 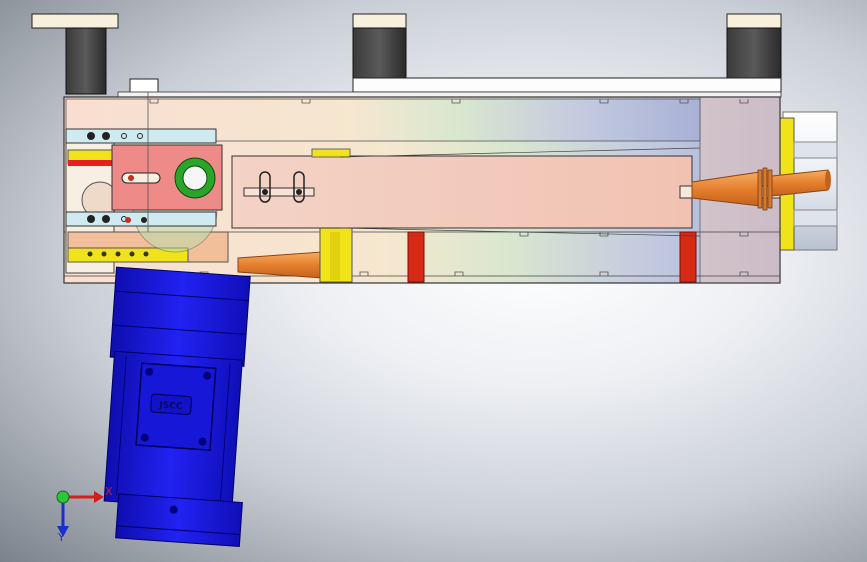 I want to click on triad-x-label: X, so click(x=109, y=491).